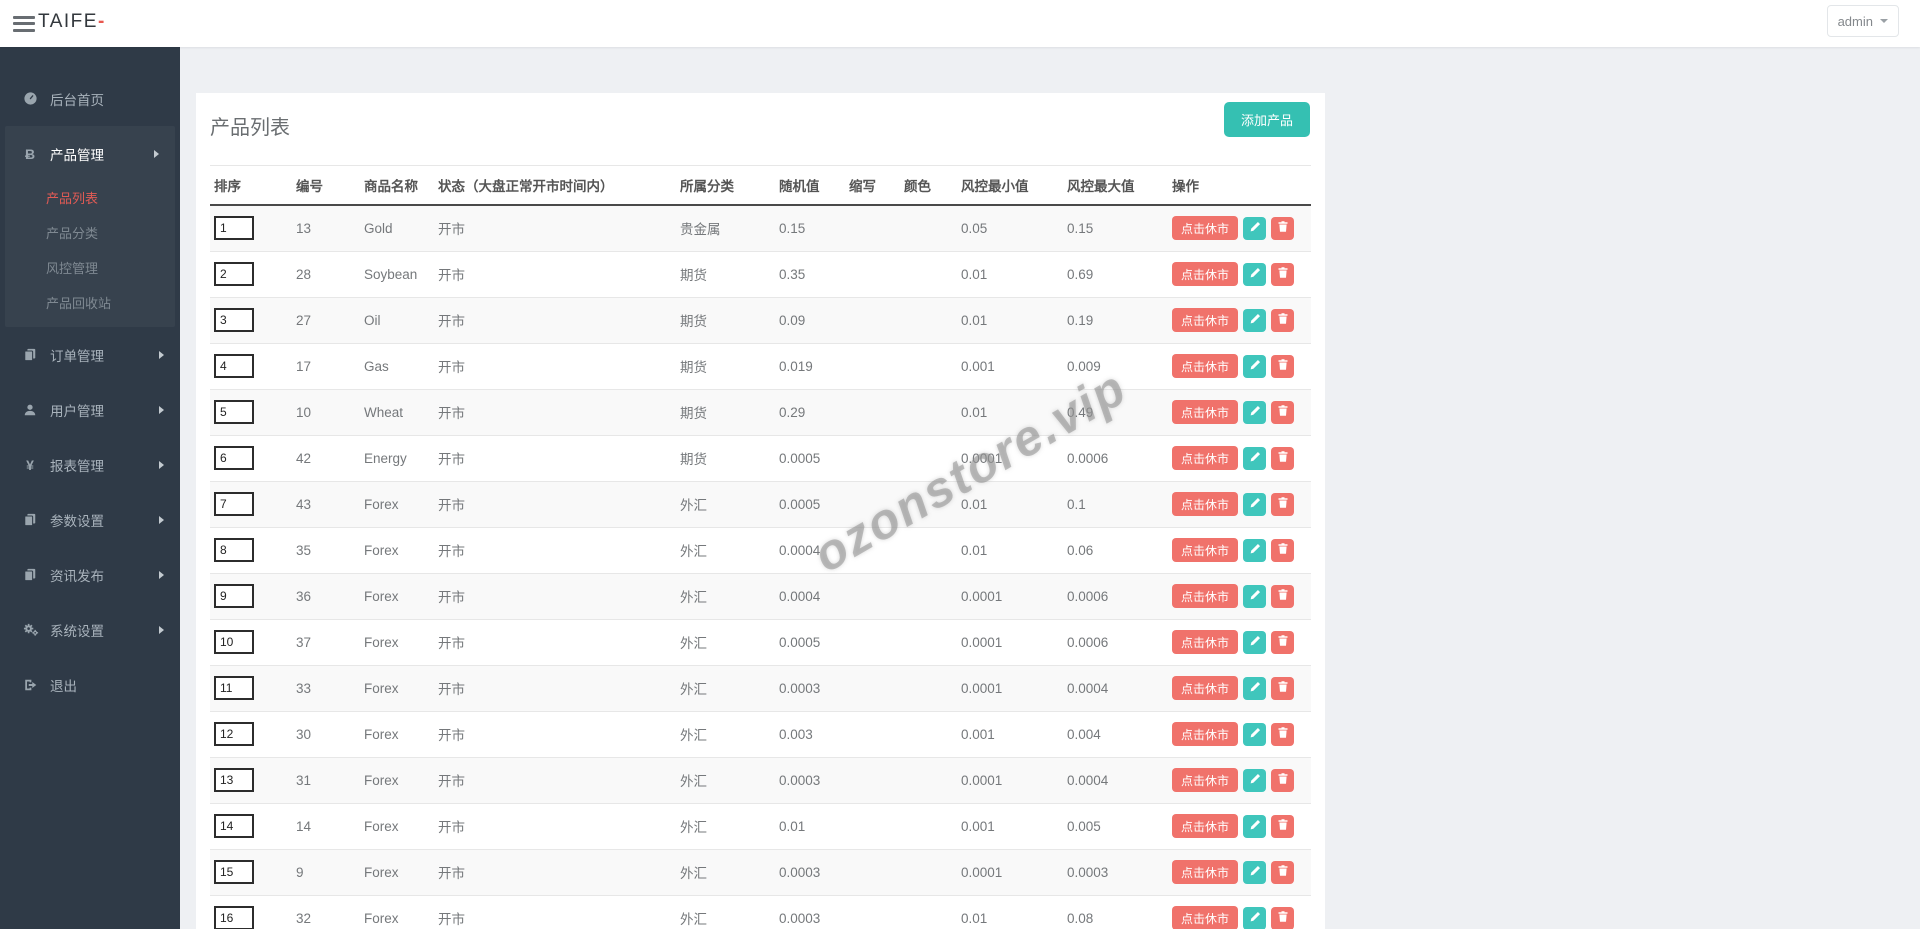 This screenshot has height=929, width=1920. Describe the element at coordinates (725, 366) in the screenshot. I see `product-category: 期货` at that location.